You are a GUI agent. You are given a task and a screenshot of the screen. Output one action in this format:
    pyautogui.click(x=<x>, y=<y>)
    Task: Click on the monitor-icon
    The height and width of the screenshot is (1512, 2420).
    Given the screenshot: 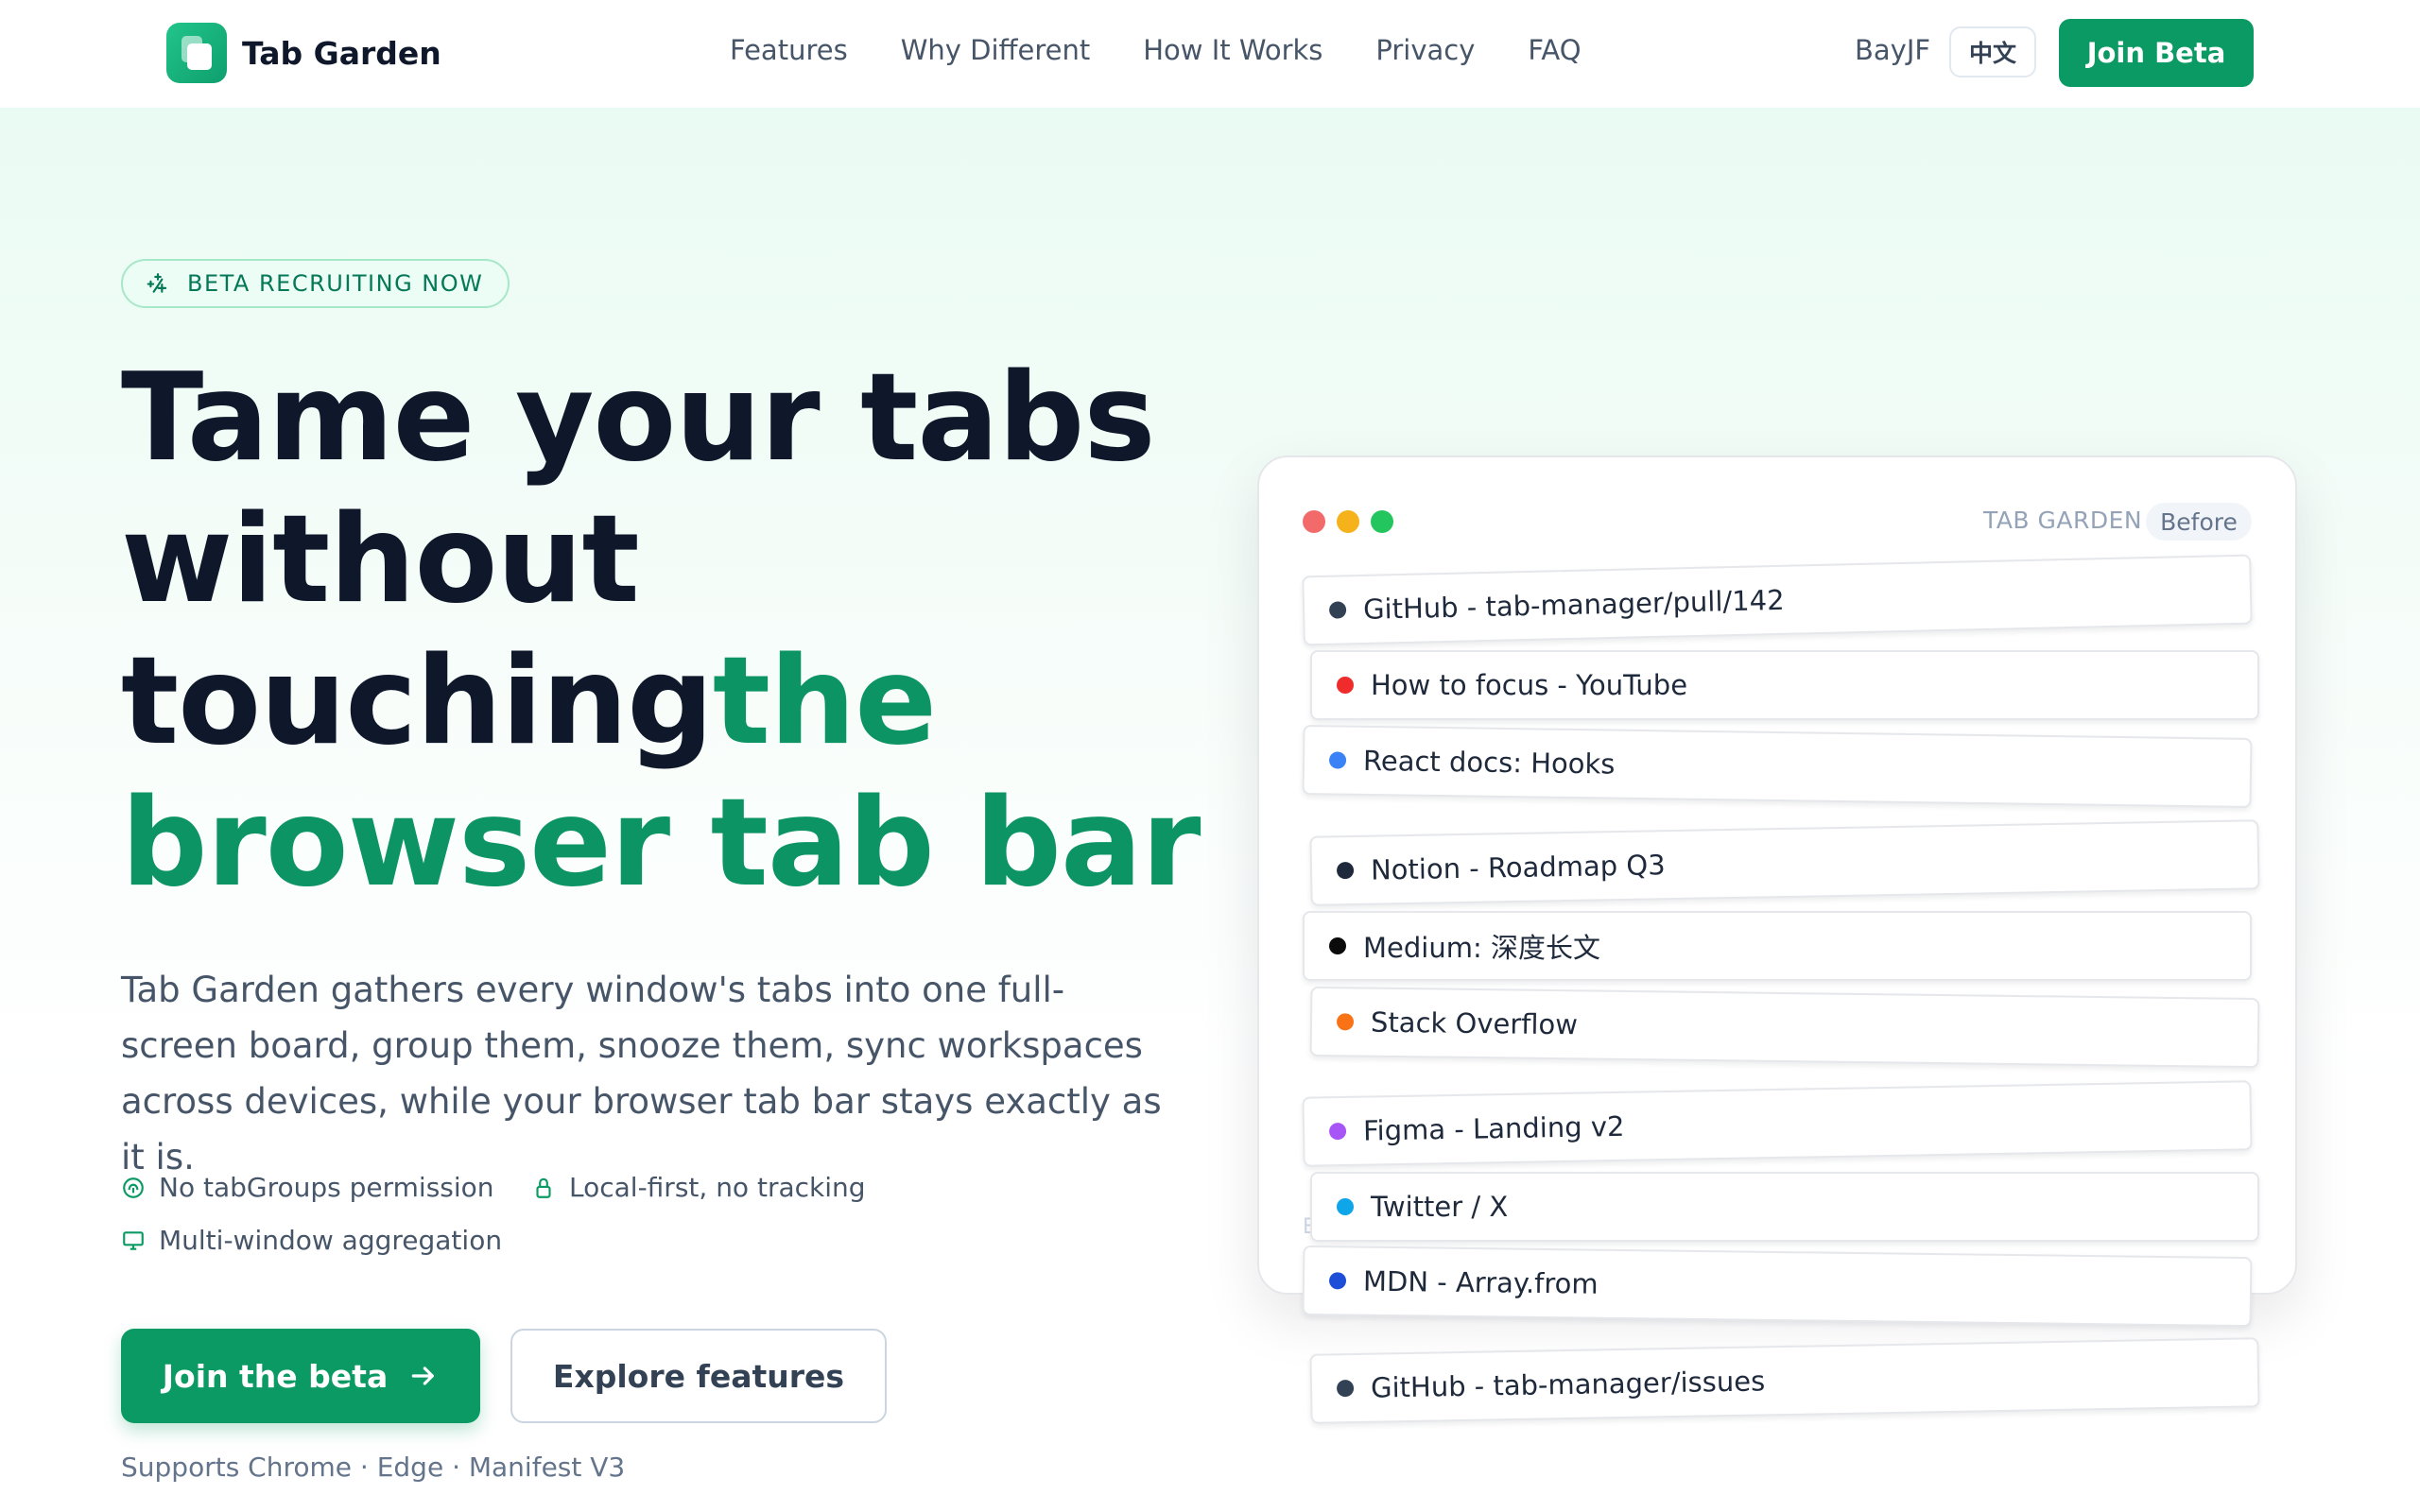 What is the action you would take?
    pyautogui.click(x=133, y=1240)
    